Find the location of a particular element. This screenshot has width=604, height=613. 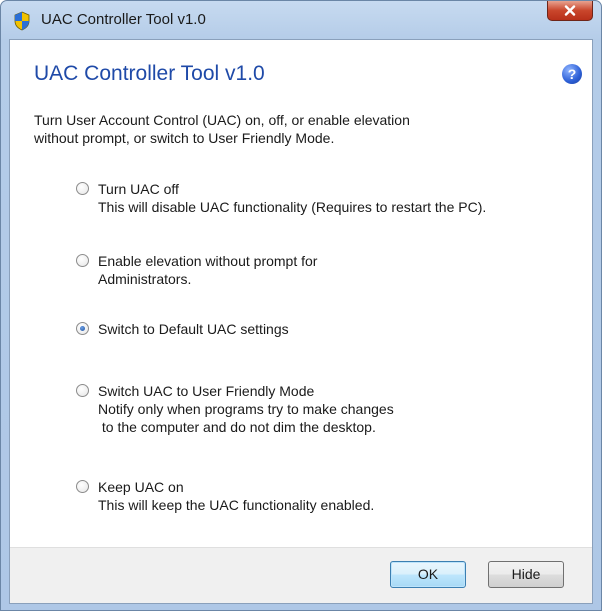

radio-user-friendly is located at coordinates (82, 390).